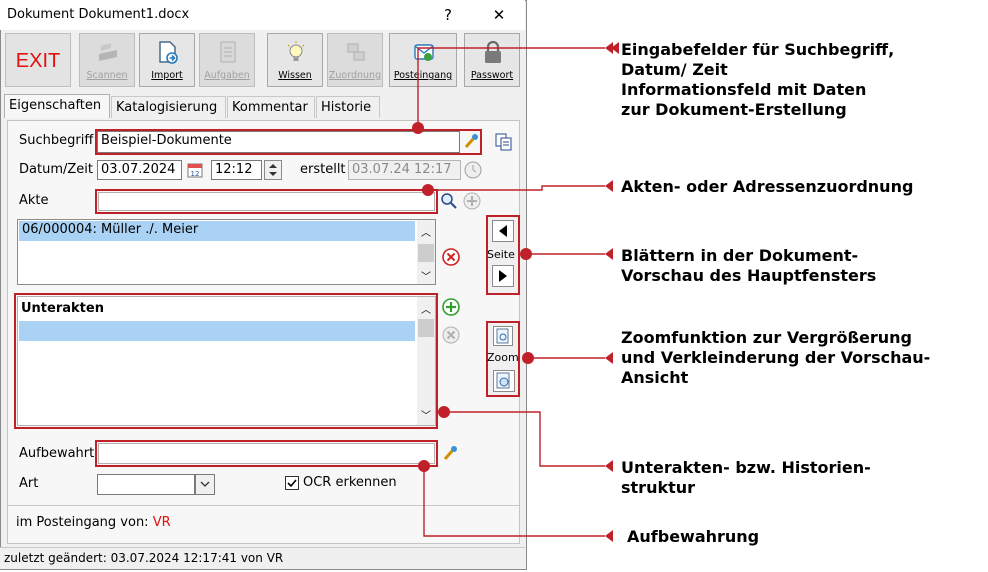 Image resolution: width=988 pixels, height=572 pixels. What do you see at coordinates (744, 89) in the screenshot?
I see `callout-line-text: Informationsfeld mit Daten` at bounding box center [744, 89].